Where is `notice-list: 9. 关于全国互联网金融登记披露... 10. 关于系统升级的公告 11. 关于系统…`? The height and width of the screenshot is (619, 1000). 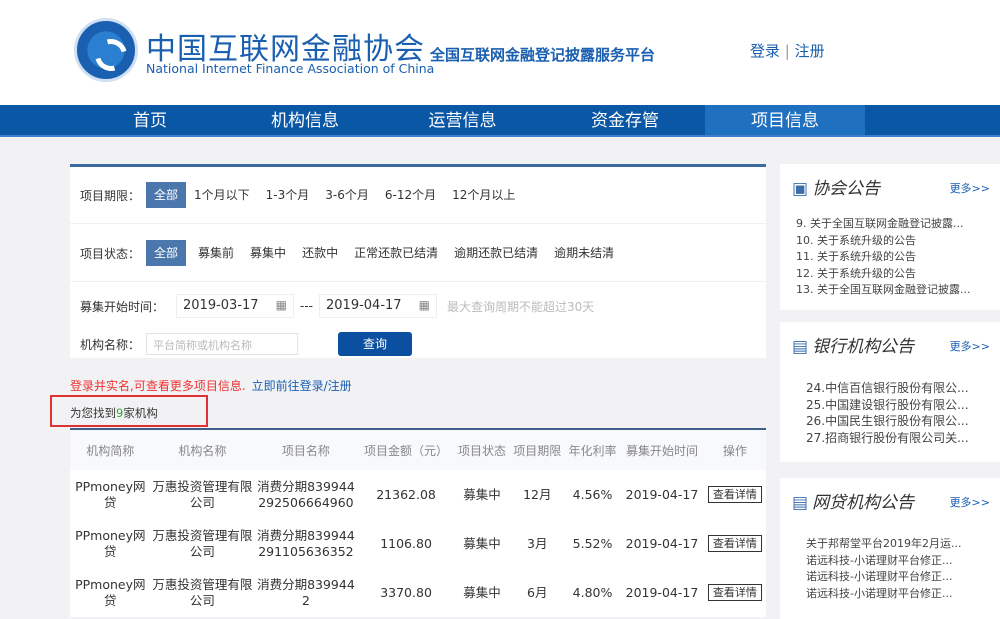 notice-list: 9. 关于全国互联网金融登记披露... 10. 关于系统升级的公告 11. 关于系统… is located at coordinates (883, 257).